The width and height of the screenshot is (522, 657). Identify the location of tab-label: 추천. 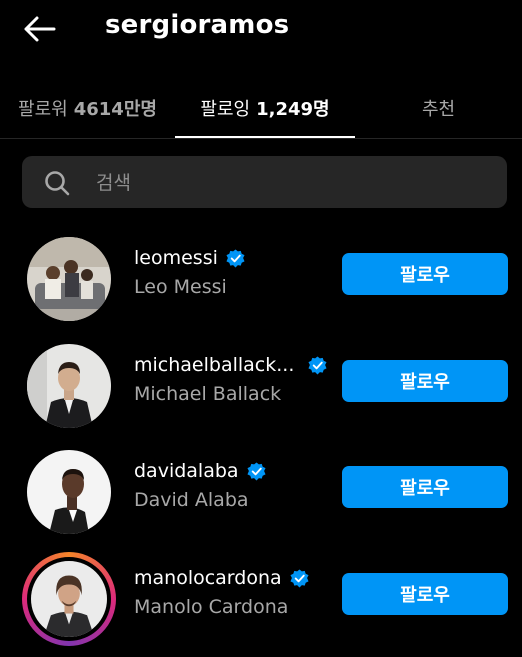
(438, 109).